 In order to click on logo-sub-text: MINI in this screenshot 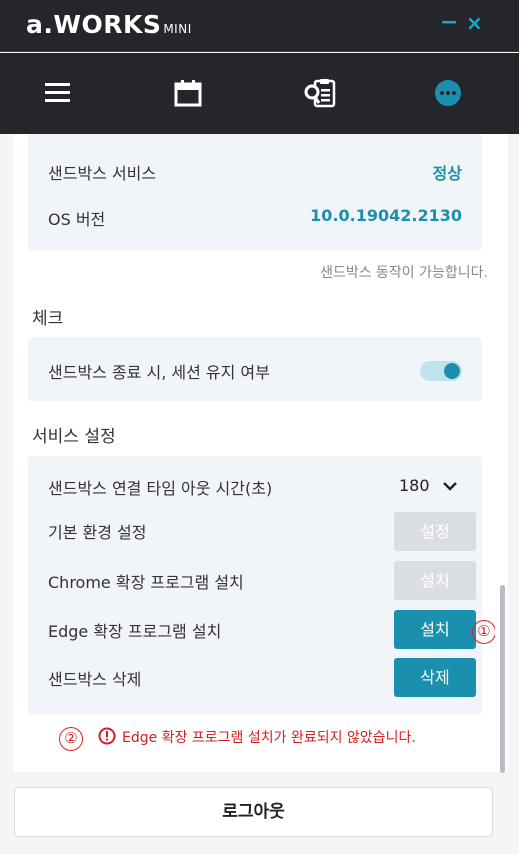, I will do `click(177, 29)`.